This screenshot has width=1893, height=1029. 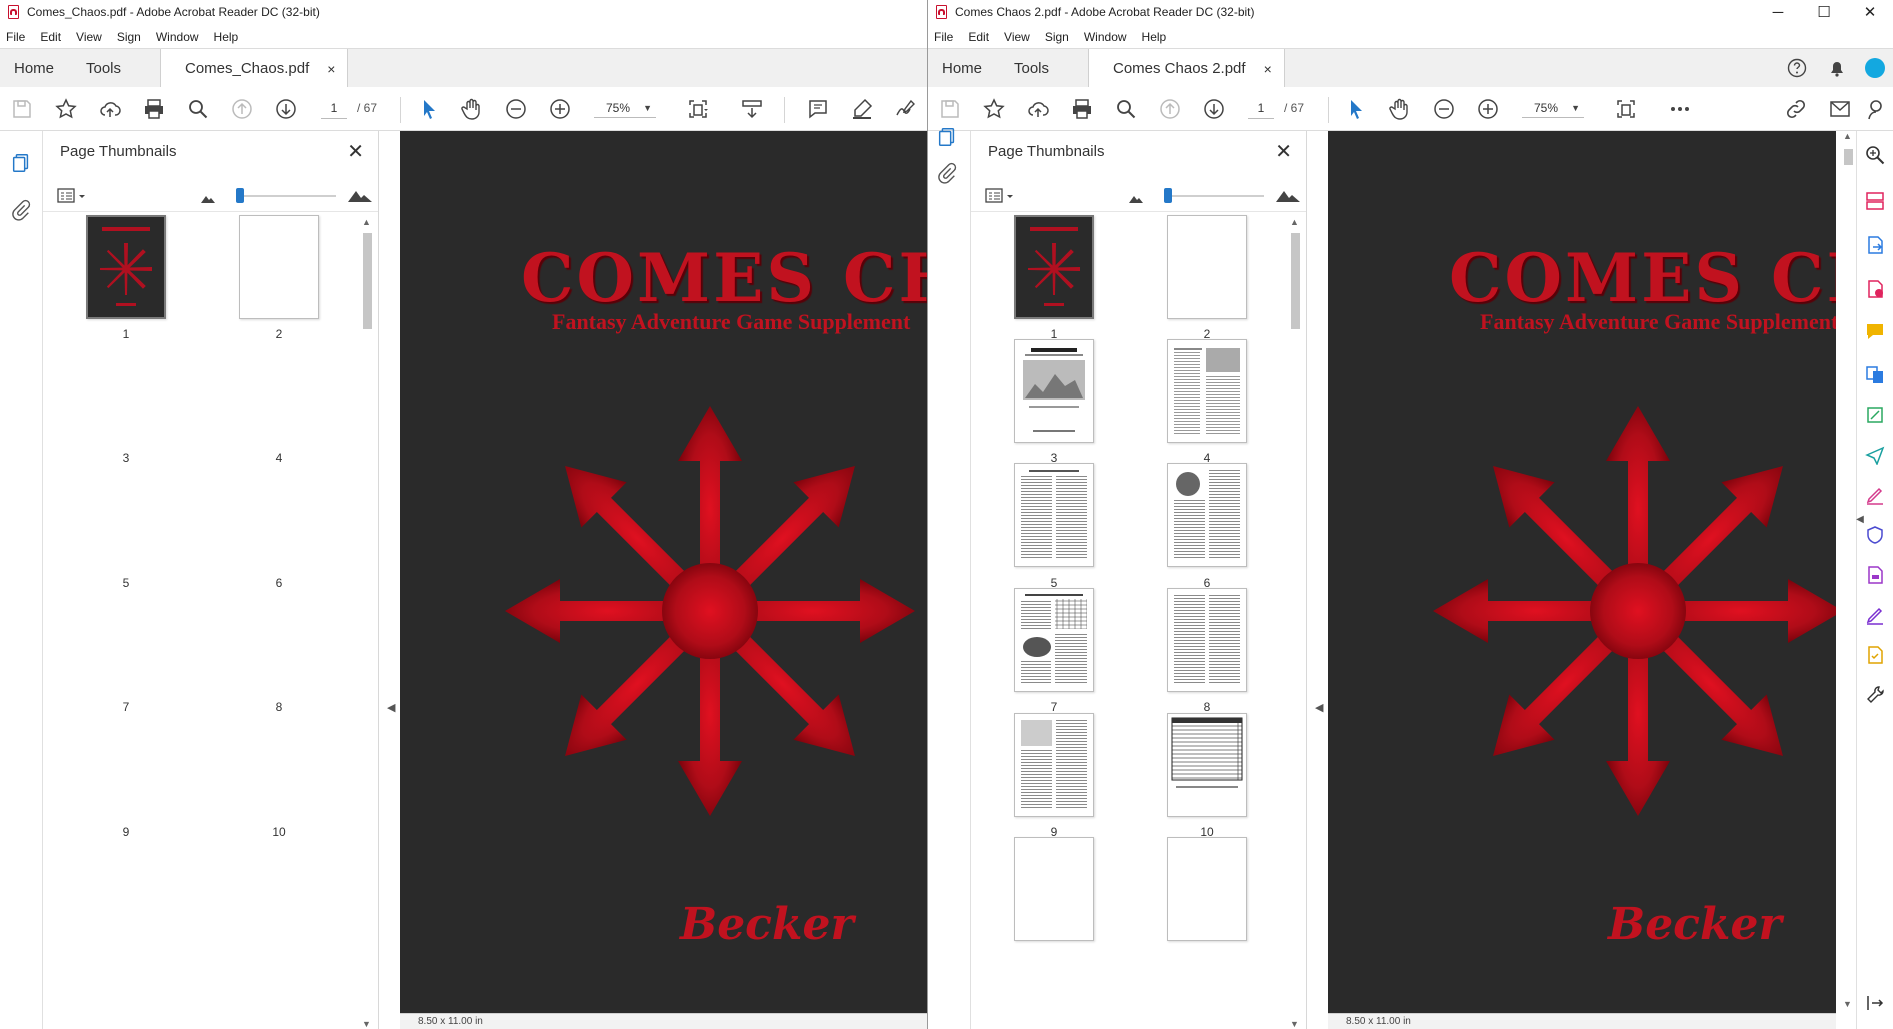 What do you see at coordinates (355, 151) in the screenshot?
I see `close-icon: ✕` at bounding box center [355, 151].